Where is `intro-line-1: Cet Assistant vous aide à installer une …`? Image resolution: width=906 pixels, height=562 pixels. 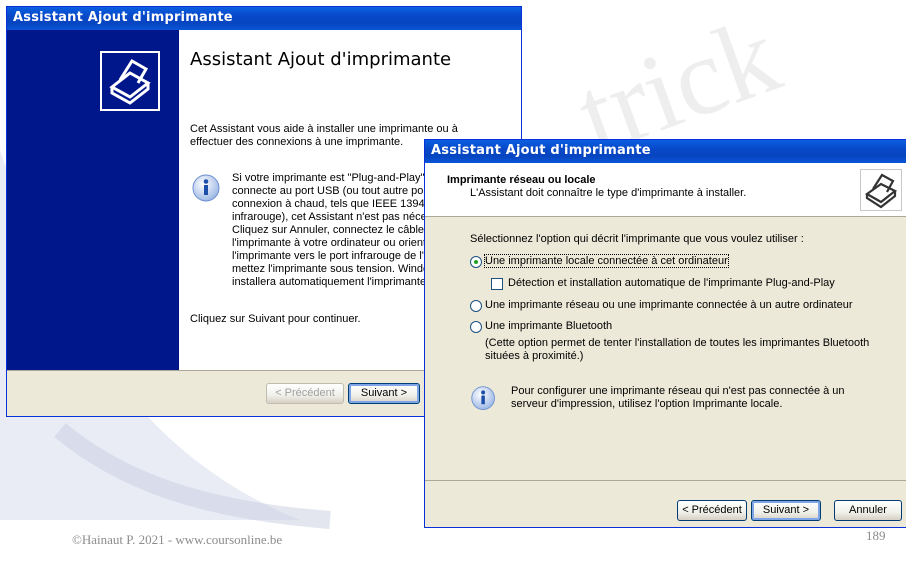 intro-line-1: Cet Assistant vous aide à installer une … is located at coordinates (324, 129).